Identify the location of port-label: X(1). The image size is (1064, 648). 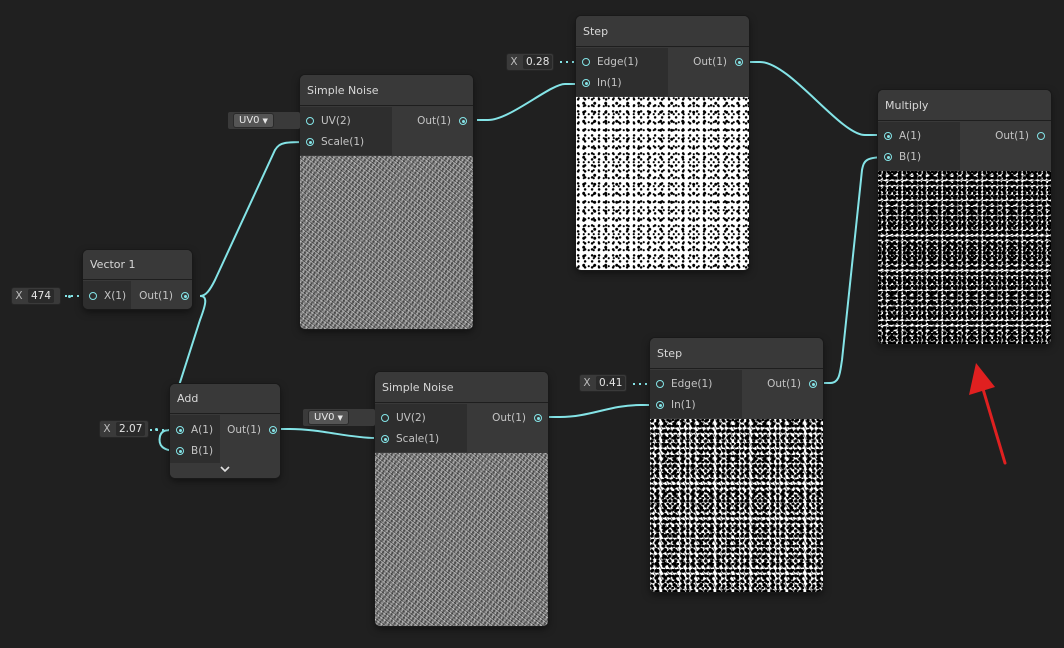
(115, 296).